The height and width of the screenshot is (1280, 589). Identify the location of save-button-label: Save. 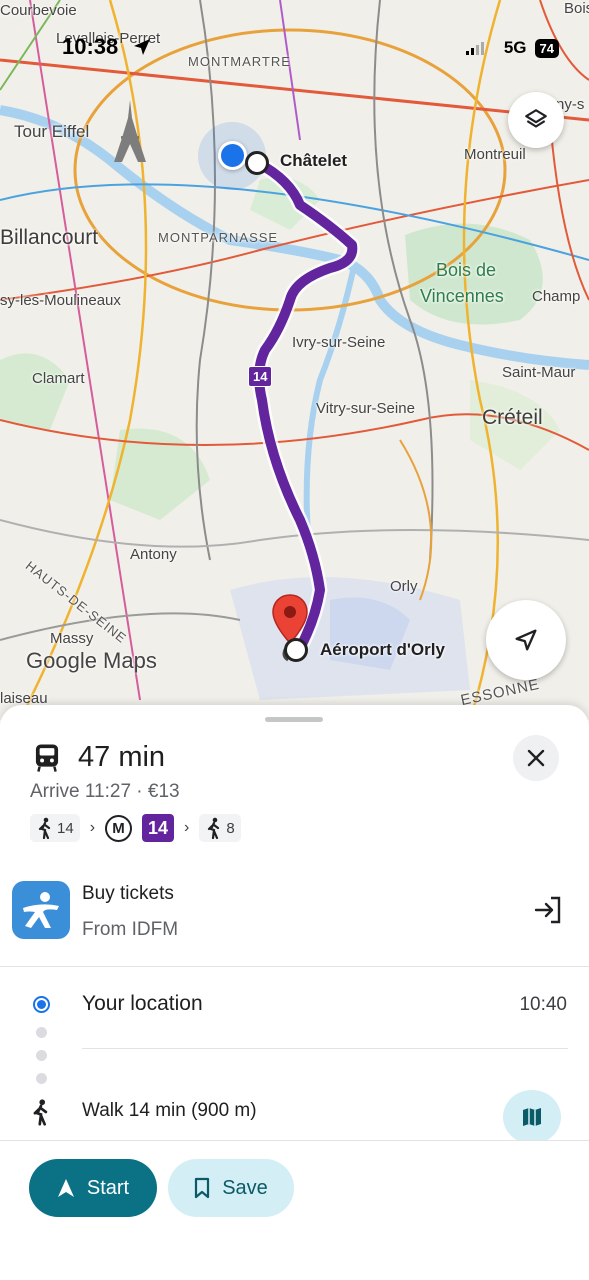
(245, 1187).